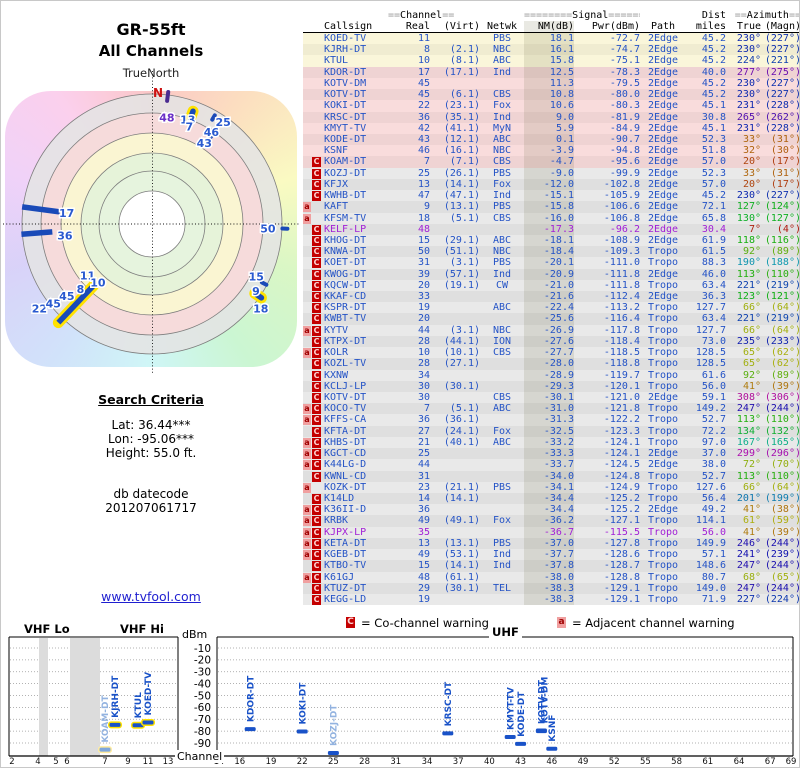 The height and width of the screenshot is (768, 800). What do you see at coordinates (621, 409) in the screenshot?
I see `cell-power: -121.8` at bounding box center [621, 409].